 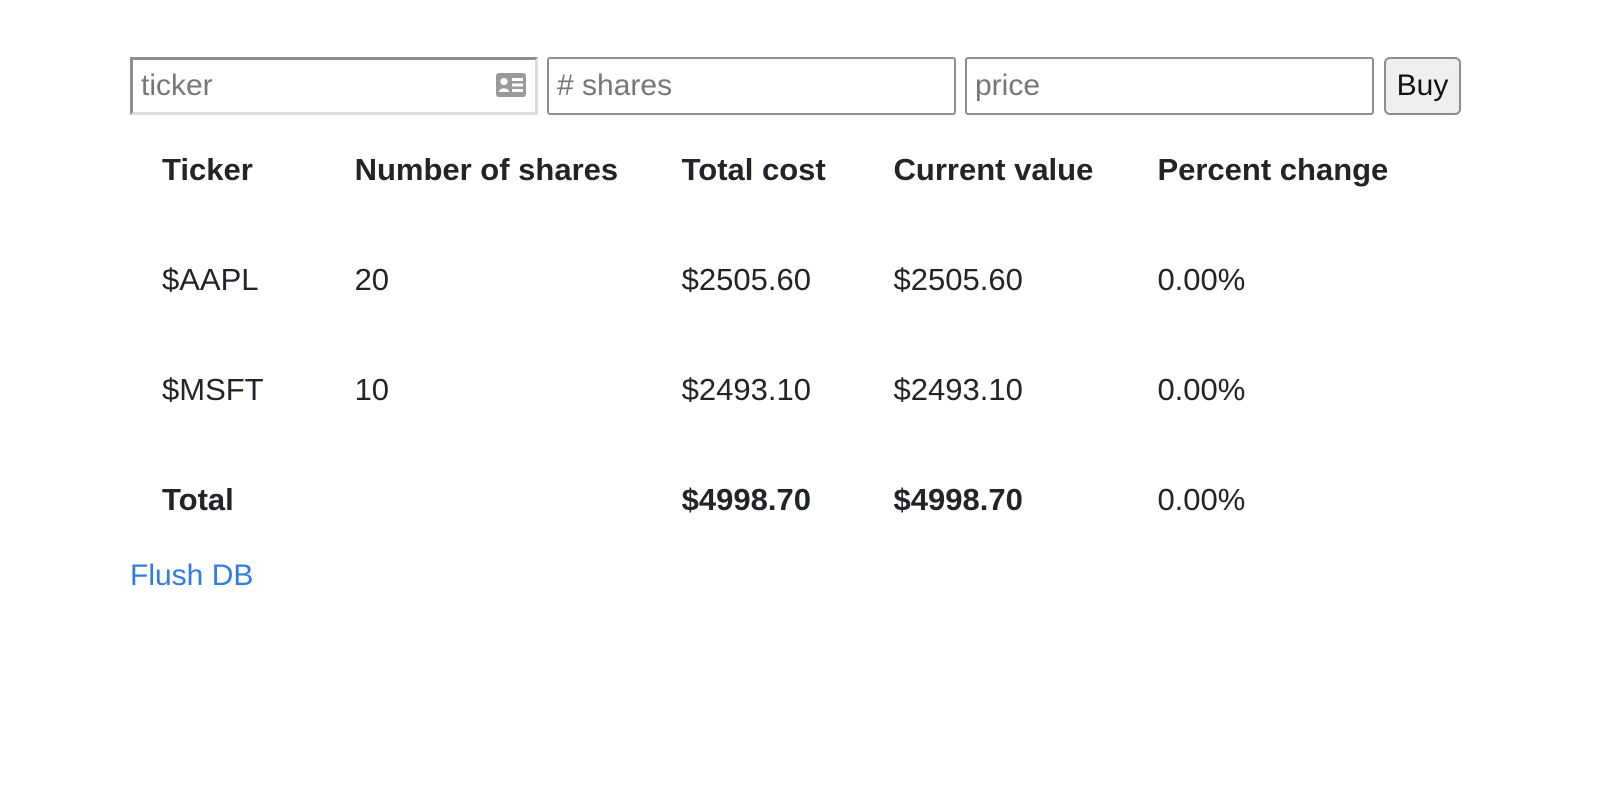 I want to click on total-current-value: $4998.70, so click(x=958, y=499).